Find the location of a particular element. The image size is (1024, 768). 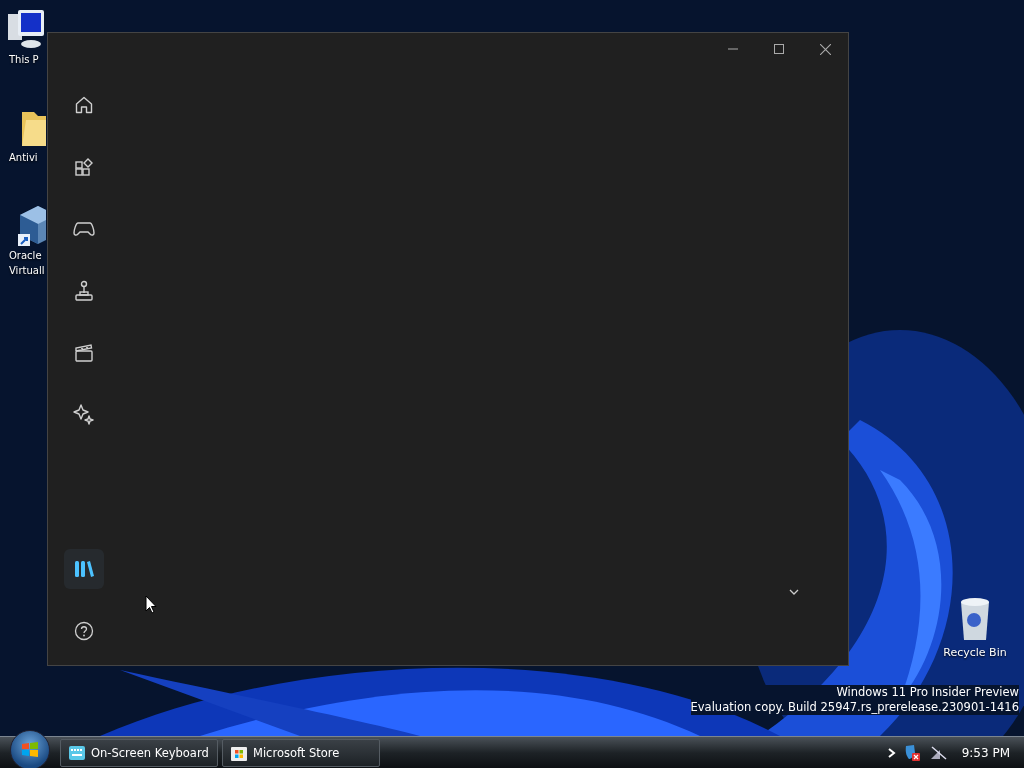

maximize-icon is located at coordinates (779, 49).